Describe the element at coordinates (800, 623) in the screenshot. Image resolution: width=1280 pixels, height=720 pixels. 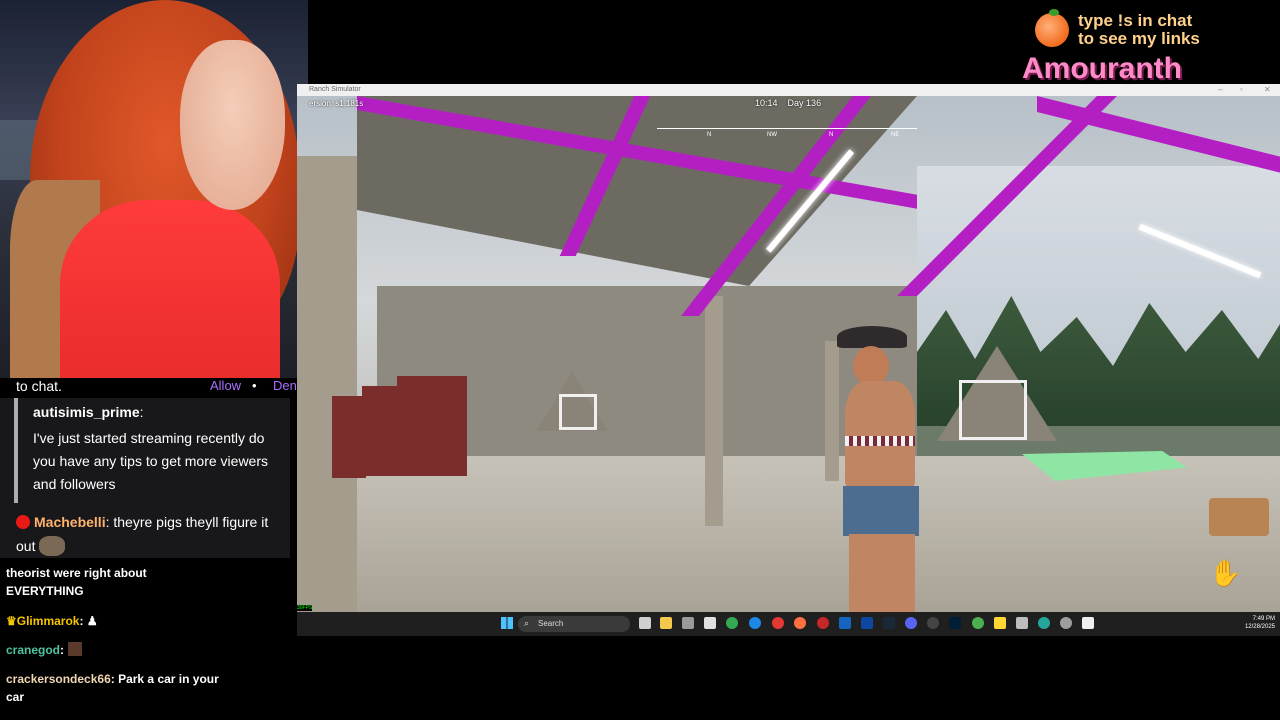
I see `firefox-icon` at that location.